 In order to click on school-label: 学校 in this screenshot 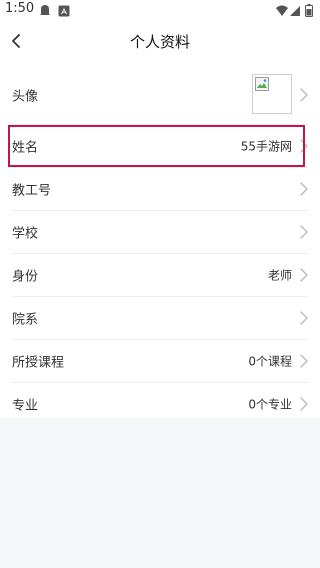, I will do `click(25, 234)`.